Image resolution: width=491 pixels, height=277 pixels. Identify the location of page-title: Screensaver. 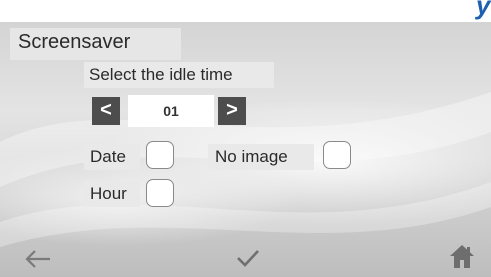
(74, 42).